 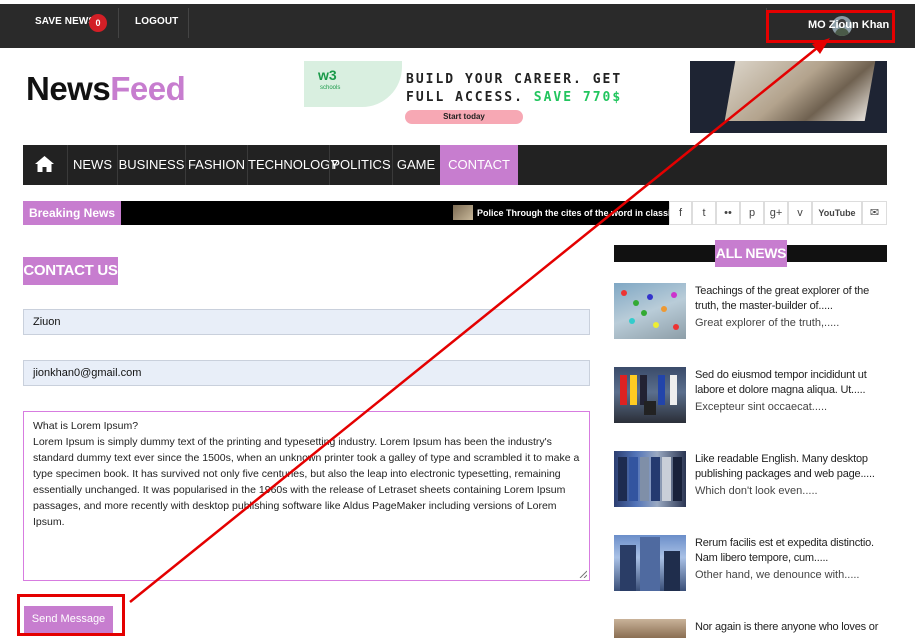 What do you see at coordinates (728, 213) in the screenshot?
I see `flickr-icon: ••` at bounding box center [728, 213].